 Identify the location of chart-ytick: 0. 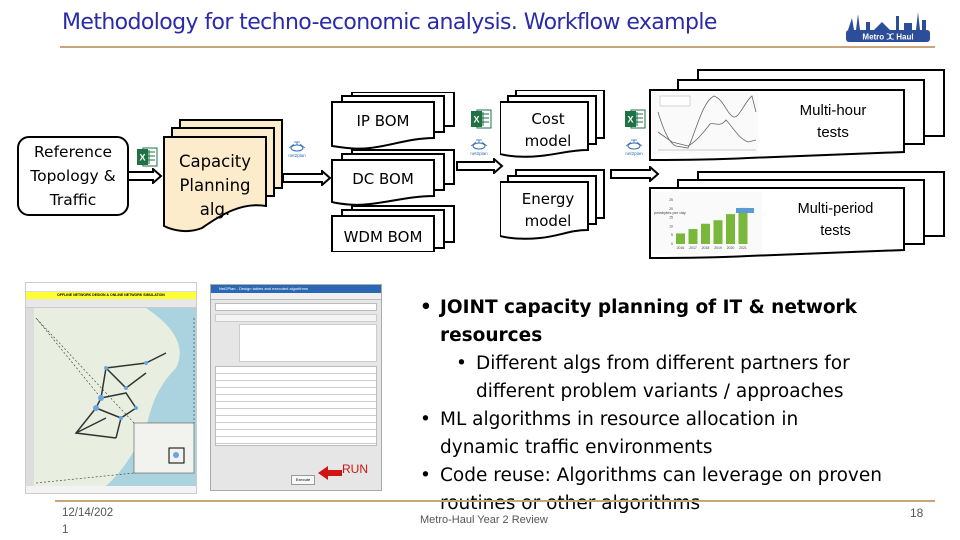
(672, 244).